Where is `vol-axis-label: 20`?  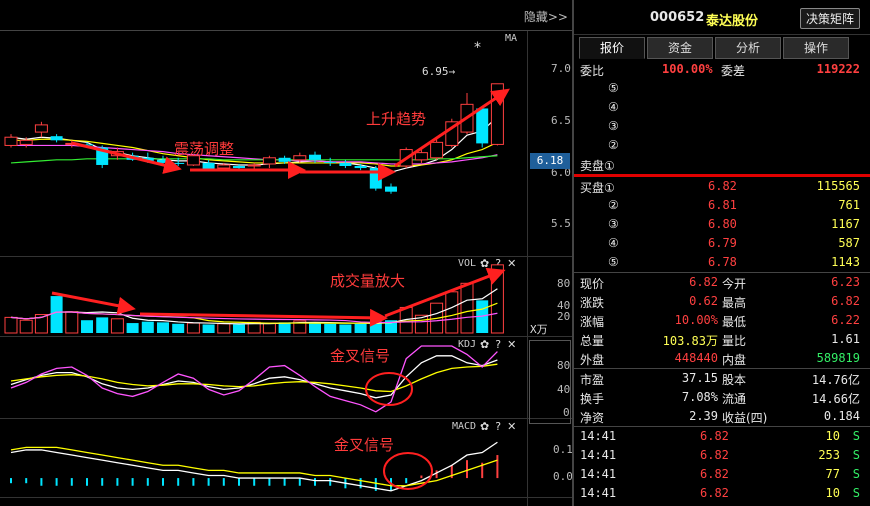
vol-axis-label: 20 is located at coordinates (564, 316).